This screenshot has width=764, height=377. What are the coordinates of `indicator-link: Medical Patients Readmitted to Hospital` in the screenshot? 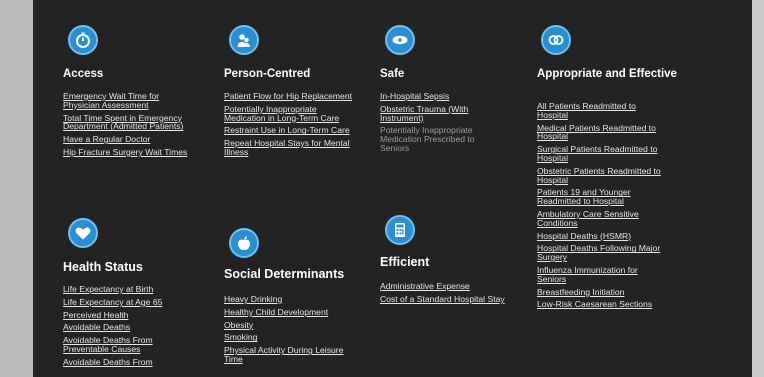 It's located at (596, 132).